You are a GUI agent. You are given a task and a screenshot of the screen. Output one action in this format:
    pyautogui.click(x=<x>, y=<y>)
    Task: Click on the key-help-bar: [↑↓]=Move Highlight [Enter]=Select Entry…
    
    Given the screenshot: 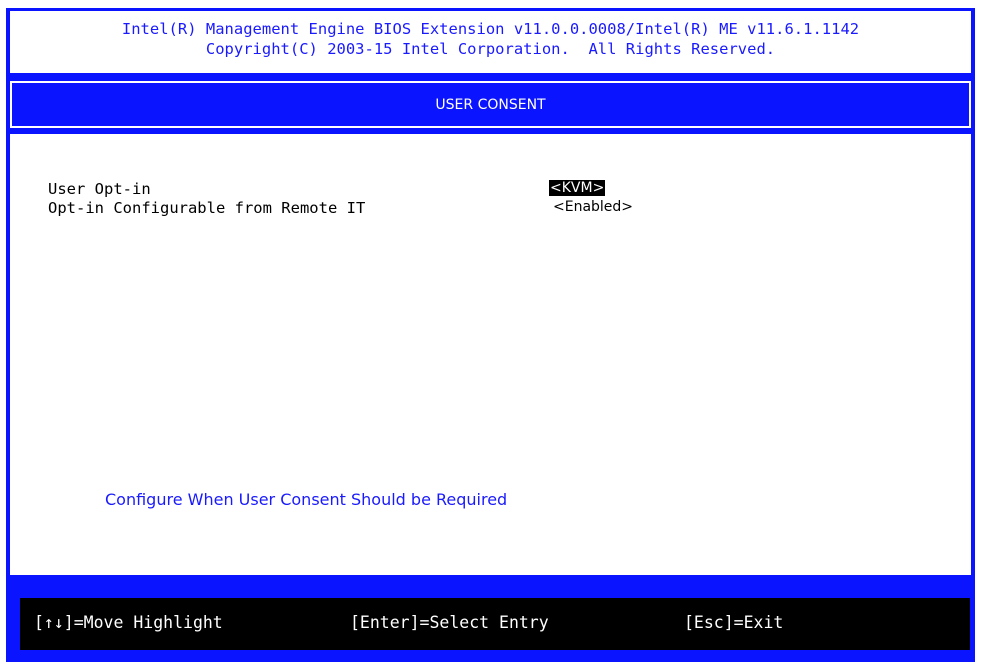 What is the action you would take?
    pyautogui.click(x=495, y=624)
    